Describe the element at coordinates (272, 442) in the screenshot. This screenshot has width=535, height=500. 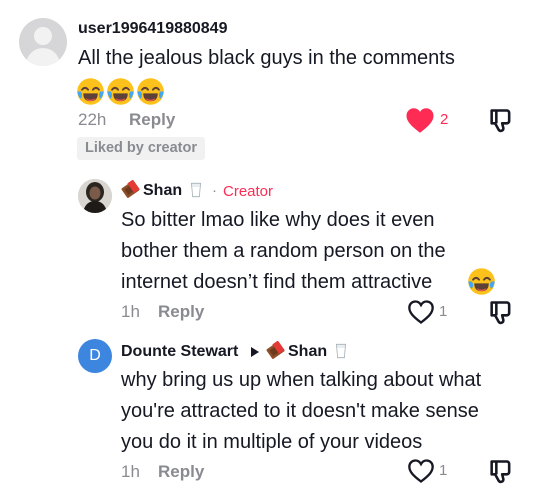
I see `reply-text-line: you do it in multiple of your videos` at that location.